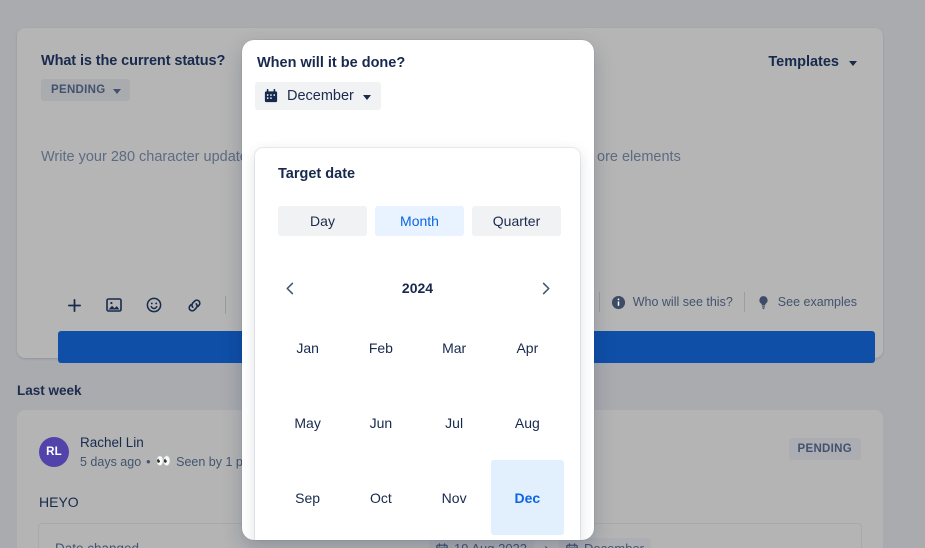  I want to click on who-will-see-this-button: Who will see this?, so click(672, 302).